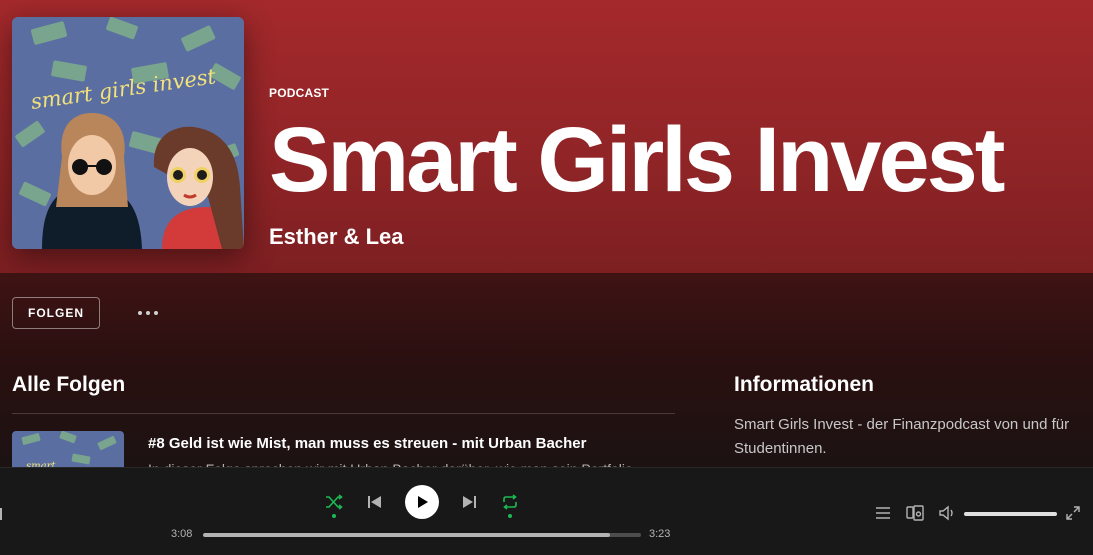 Image resolution: width=1093 pixels, height=555 pixels. I want to click on more-icon, so click(148, 313).